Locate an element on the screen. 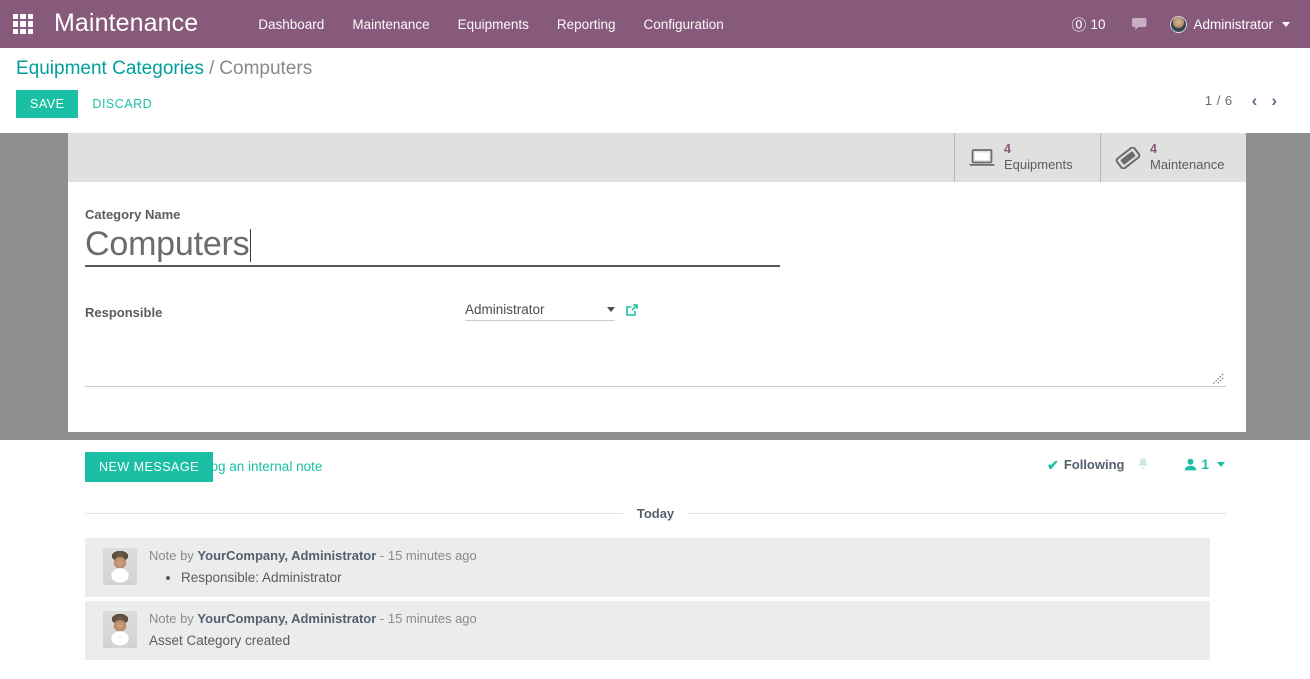  app-brand-title: Maintenance is located at coordinates (126, 22).